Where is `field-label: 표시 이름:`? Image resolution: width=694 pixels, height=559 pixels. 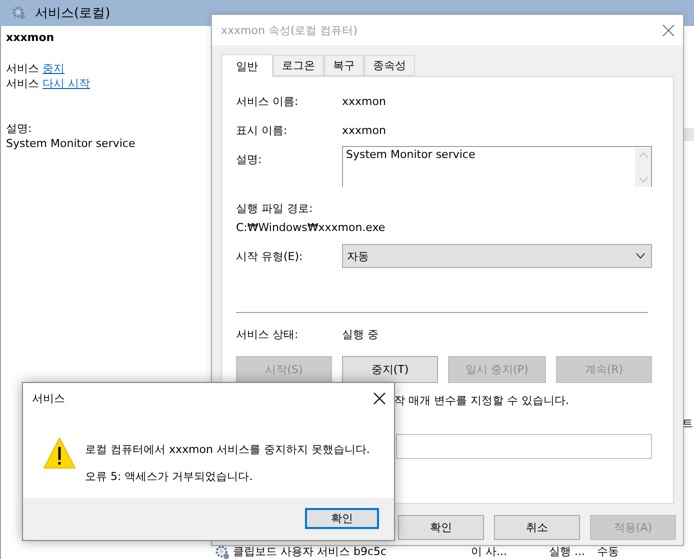
field-label: 표시 이름: is located at coordinates (262, 130).